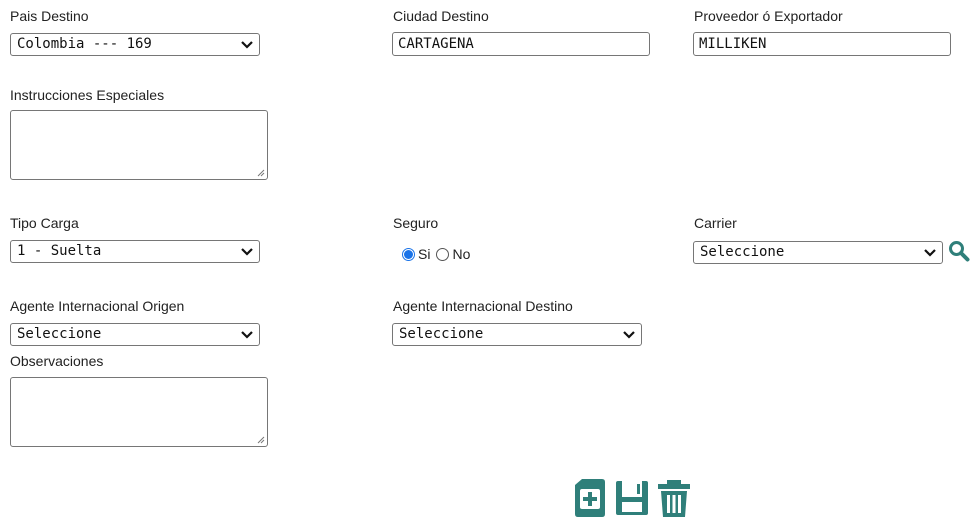 This screenshot has width=972, height=520. I want to click on agente-destino-select: Seleccione, so click(517, 334).